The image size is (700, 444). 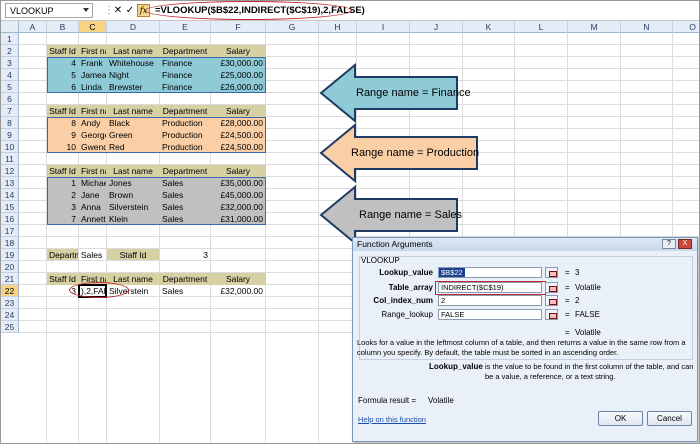 What do you see at coordinates (92, 254) in the screenshot?
I see `department-value-cell: Sales` at bounding box center [92, 254].